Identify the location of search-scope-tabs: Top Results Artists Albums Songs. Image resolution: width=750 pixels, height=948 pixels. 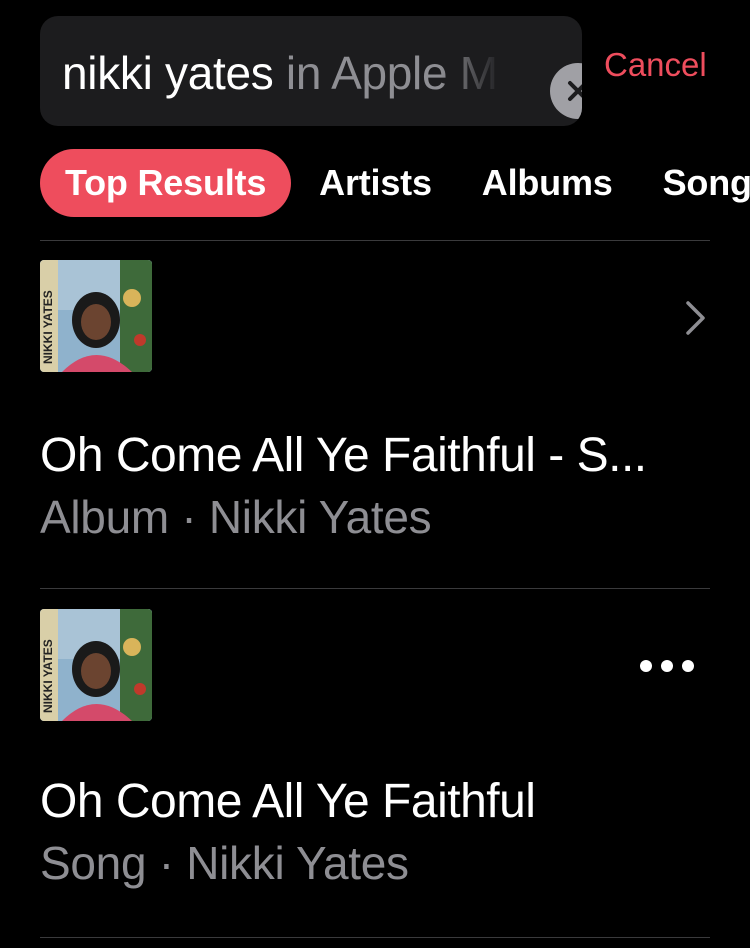
(395, 183).